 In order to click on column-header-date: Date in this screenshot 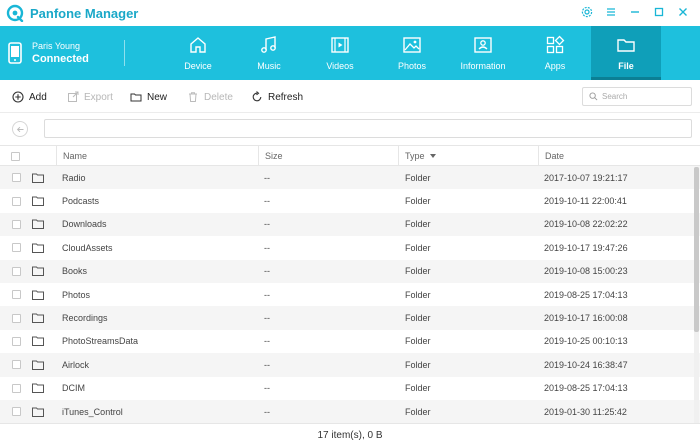, I will do `click(616, 156)`.